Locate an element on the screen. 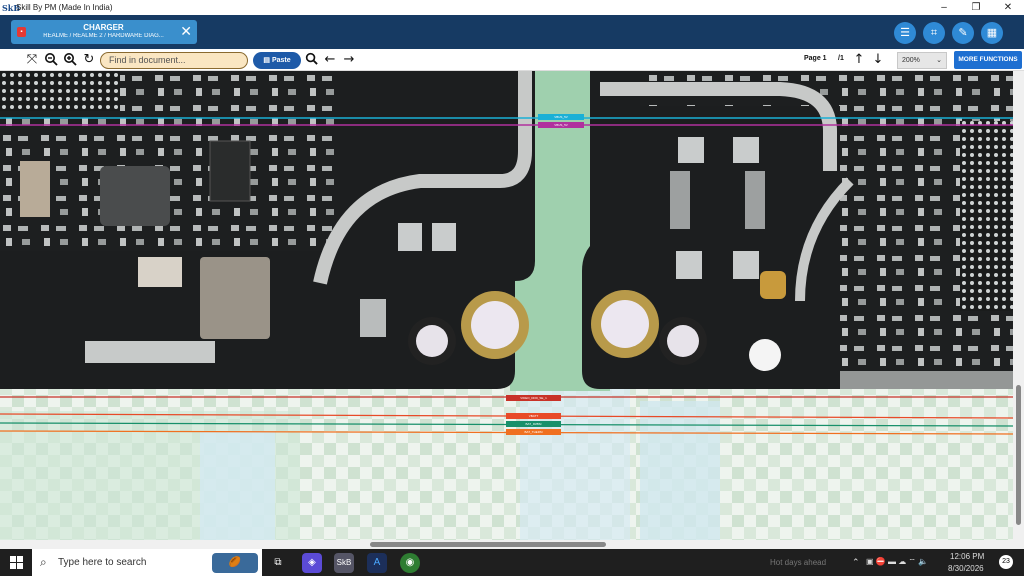 This screenshot has height=576, width=1024. zoom-value: 200% is located at coordinates (911, 60).